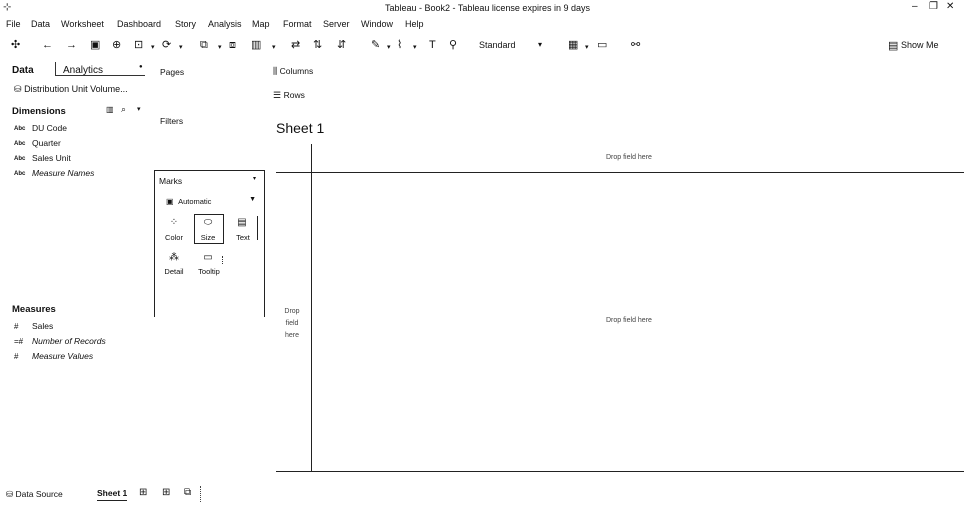 The image size is (975, 507). What do you see at coordinates (143, 492) in the screenshot?
I see `new-worksheet-icon: ⊞` at bounding box center [143, 492].